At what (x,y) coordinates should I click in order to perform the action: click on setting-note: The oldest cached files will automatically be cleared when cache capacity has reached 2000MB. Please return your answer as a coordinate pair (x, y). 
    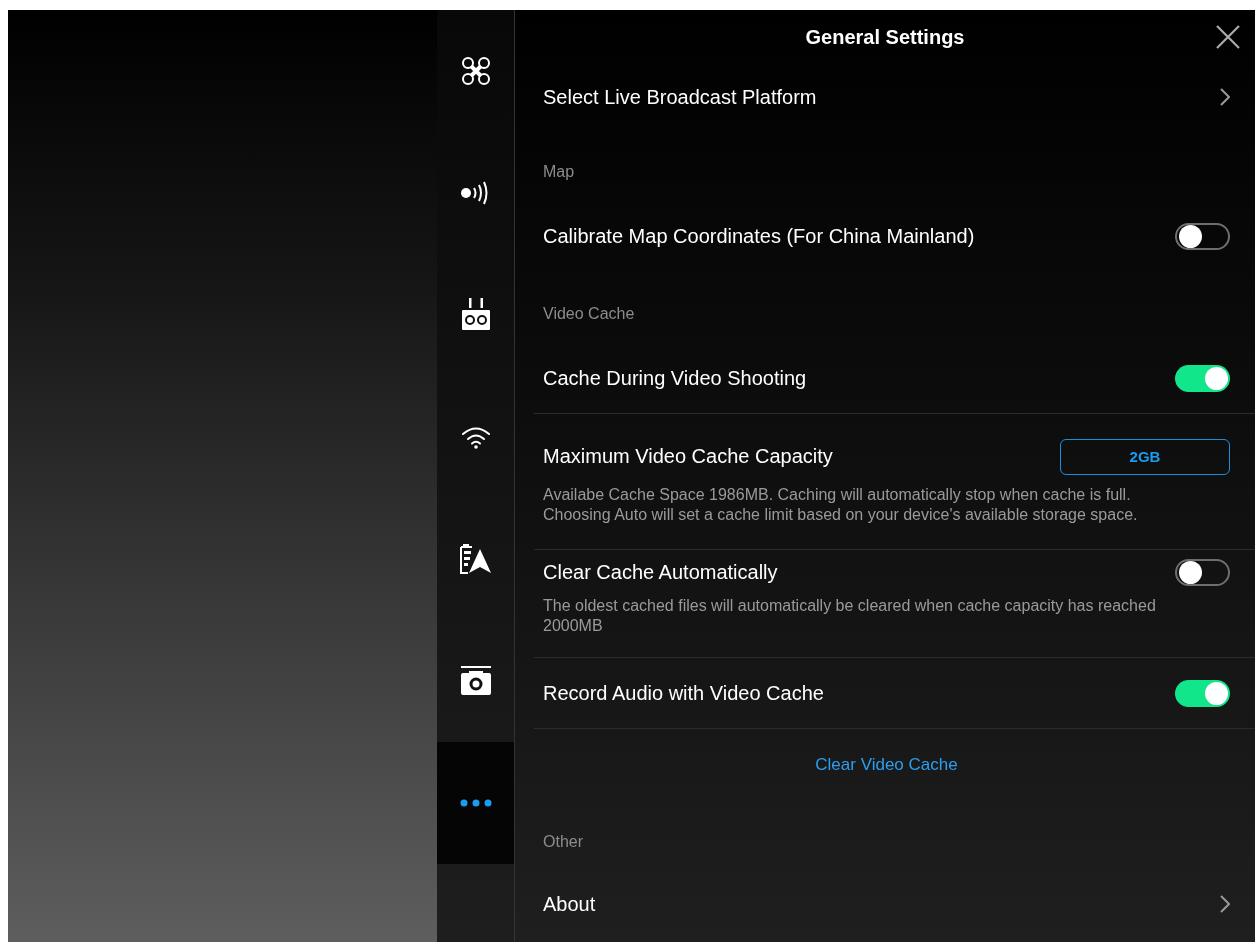
    Looking at the image, I should click on (850, 616).